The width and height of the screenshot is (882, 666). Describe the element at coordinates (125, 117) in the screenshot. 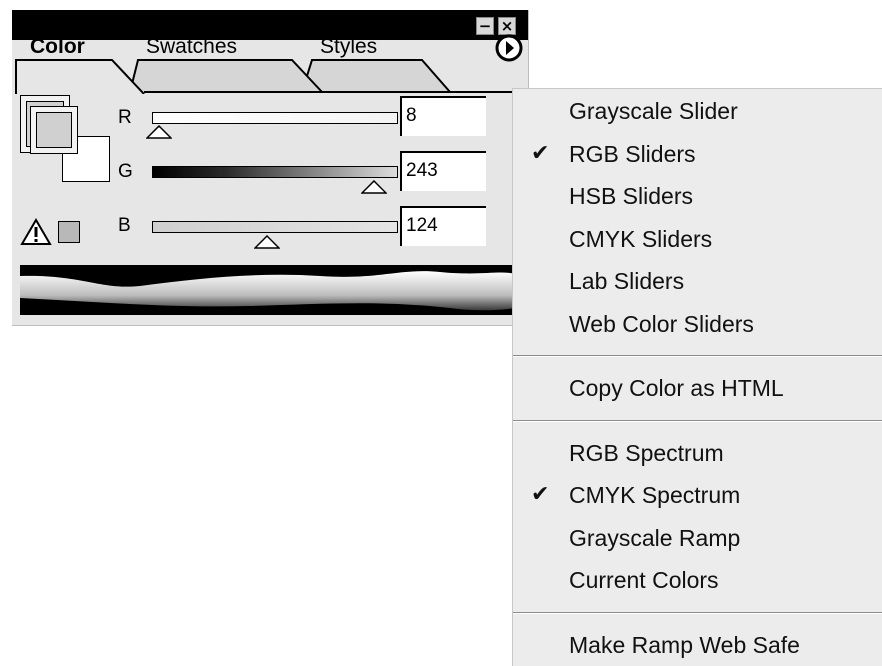

I see `red-slider-label: R` at that location.